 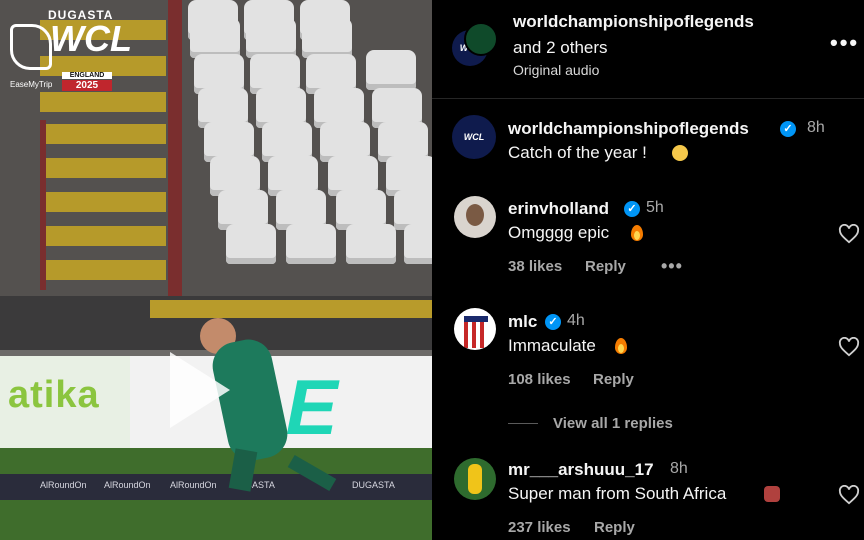 What do you see at coordinates (577, 152) in the screenshot?
I see `caption-text: Catch of the year !` at bounding box center [577, 152].